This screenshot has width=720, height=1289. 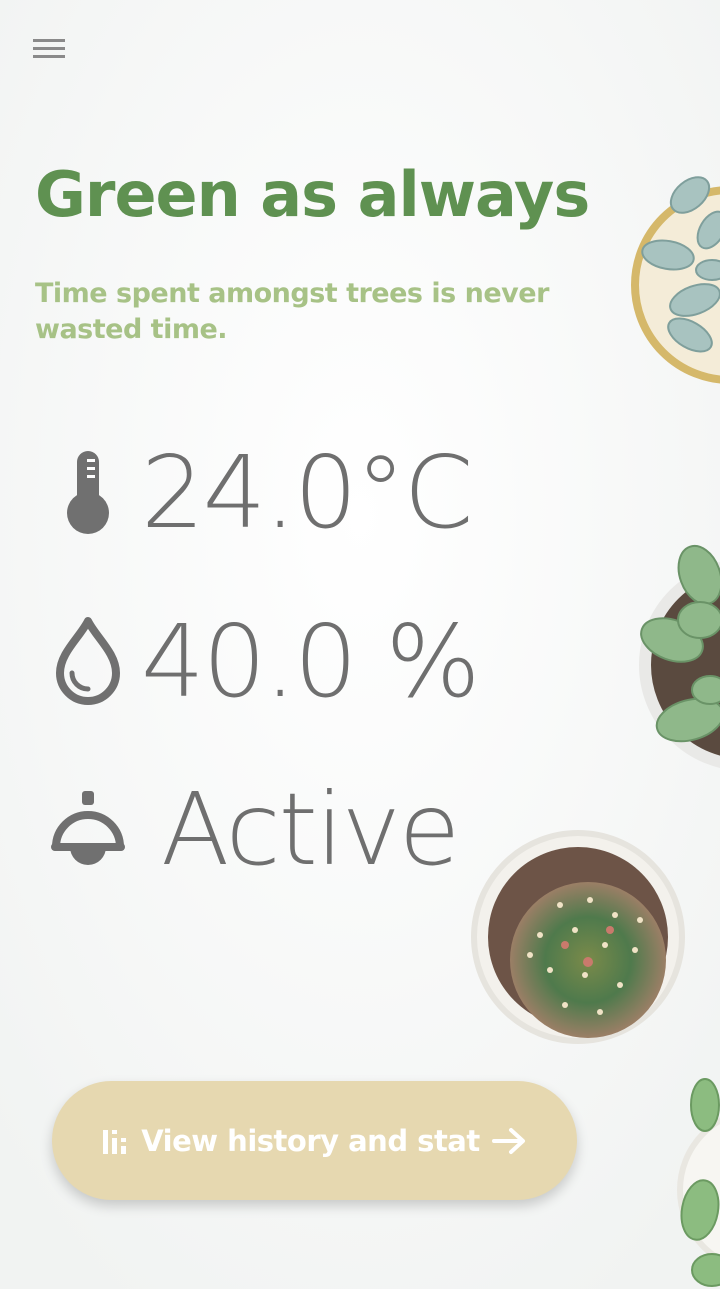 What do you see at coordinates (312, 194) in the screenshot?
I see `page-title: Green as always` at bounding box center [312, 194].